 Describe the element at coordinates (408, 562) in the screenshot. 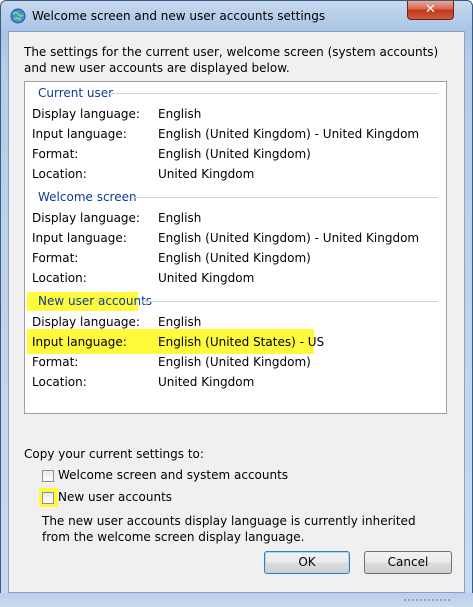

I see `cancel-button: Cancel` at that location.